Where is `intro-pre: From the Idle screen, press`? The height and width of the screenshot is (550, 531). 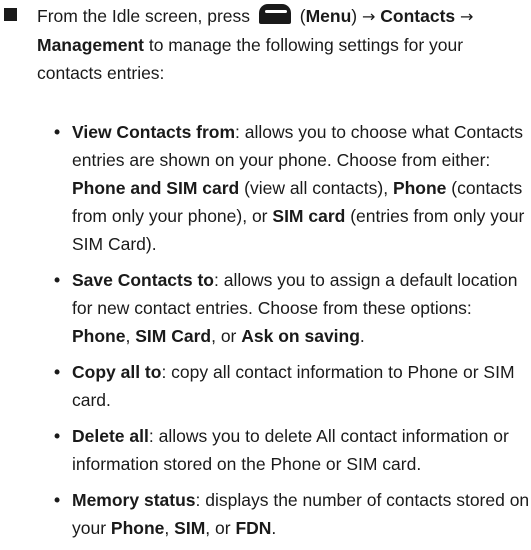
intro-pre: From the Idle screen, press is located at coordinates (143, 16).